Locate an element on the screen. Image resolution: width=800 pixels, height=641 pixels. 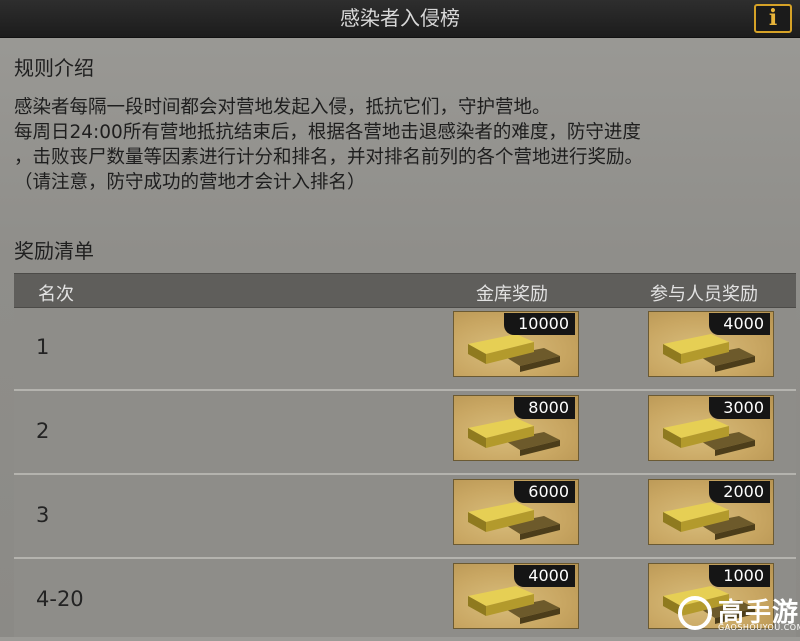
column-header-member: 参与人员奖励 is located at coordinates (704, 294).